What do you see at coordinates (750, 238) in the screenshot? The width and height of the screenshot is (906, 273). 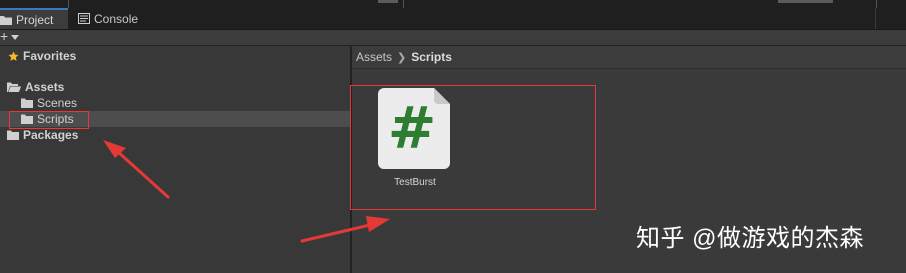 I see `watermark: 知乎 @做游戏的杰森` at bounding box center [750, 238].